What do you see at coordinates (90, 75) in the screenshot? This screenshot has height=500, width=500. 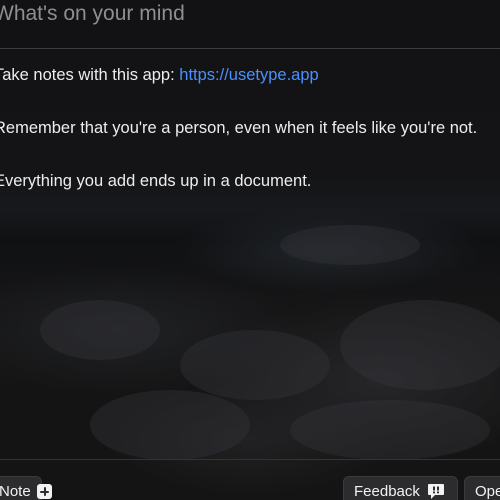 I see `note-text: Take notes with this app:` at bounding box center [90, 75].